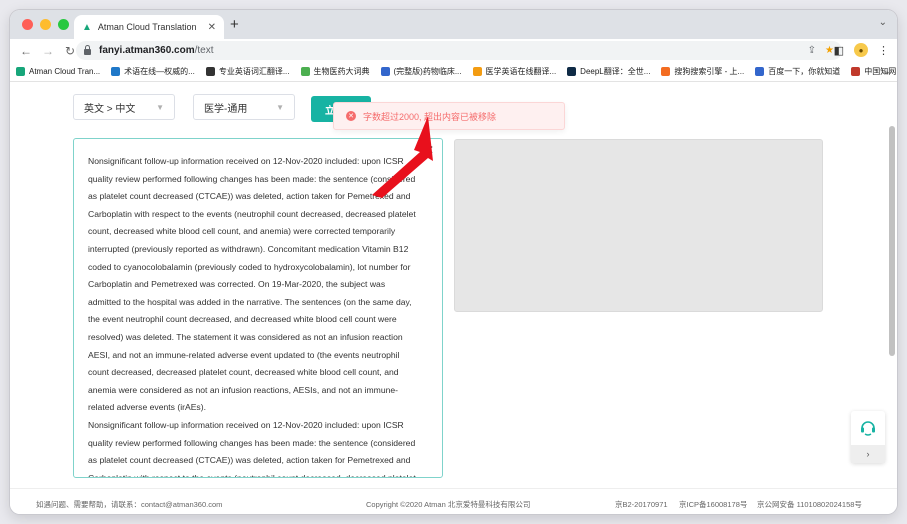 The image size is (907, 524). Describe the element at coordinates (351, 116) in the screenshot. I see `error-icon: ✕` at that location.